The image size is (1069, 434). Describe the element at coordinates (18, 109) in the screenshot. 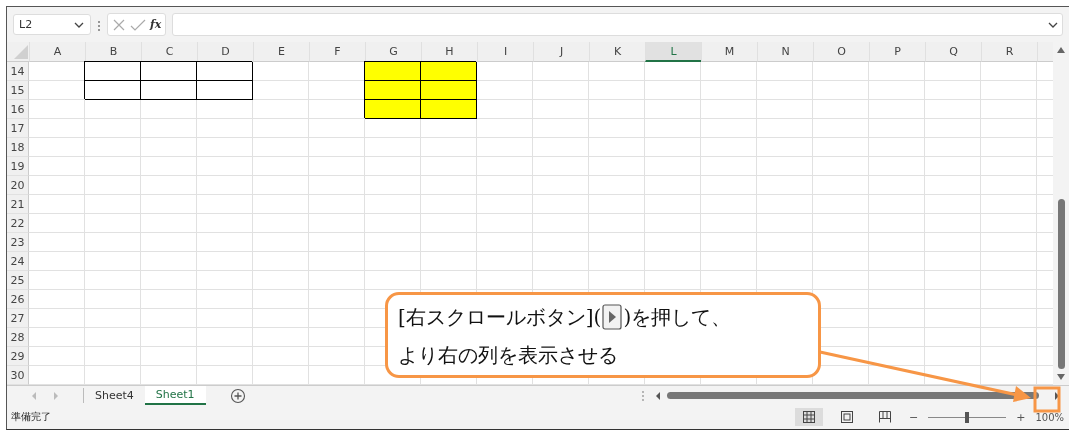

I see `row-header: 16` at that location.